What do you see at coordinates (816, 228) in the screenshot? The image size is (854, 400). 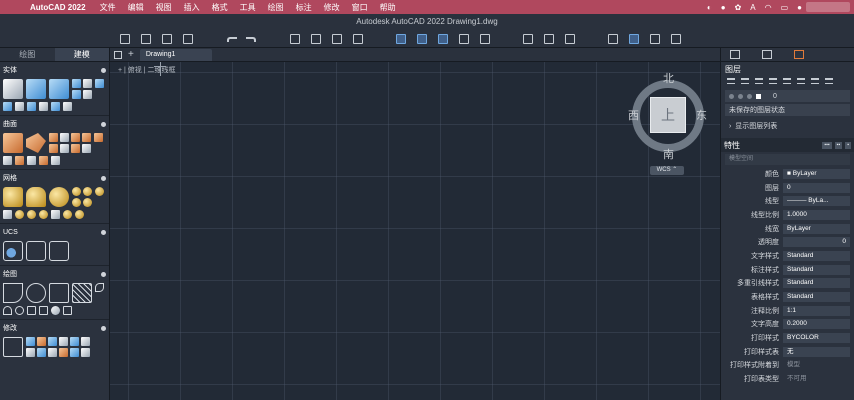 I see `property-value: ByLayer` at bounding box center [816, 228].